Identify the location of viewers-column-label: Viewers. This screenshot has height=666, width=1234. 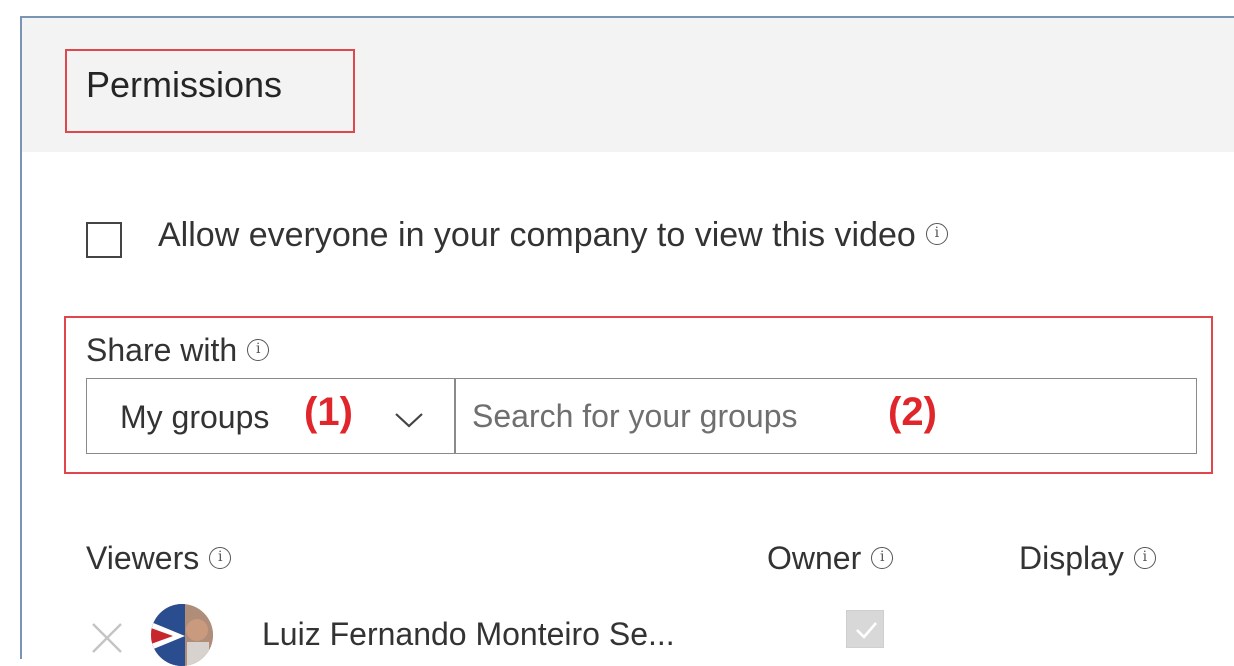
(143, 558).